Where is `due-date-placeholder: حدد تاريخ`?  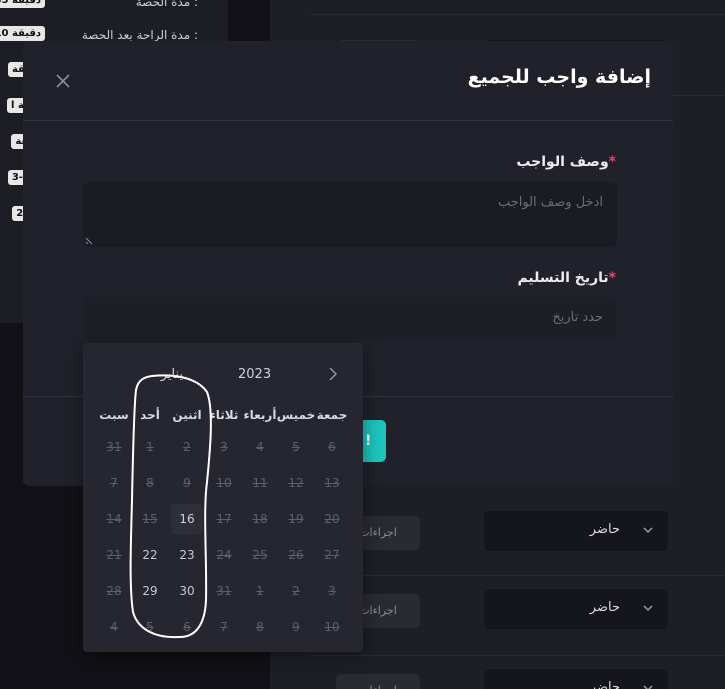 due-date-placeholder: حدد تاريخ is located at coordinates (577, 317).